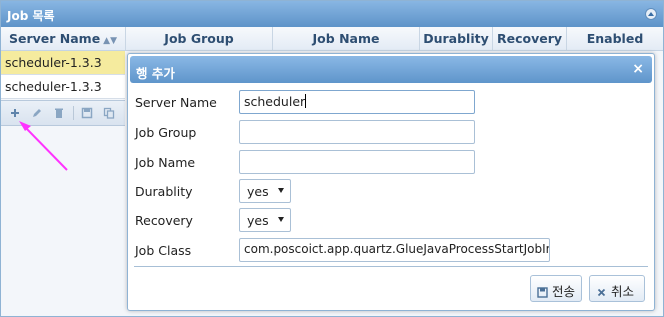 This screenshot has width=664, height=317. I want to click on column-header-job-group: Job Group, so click(199, 38).